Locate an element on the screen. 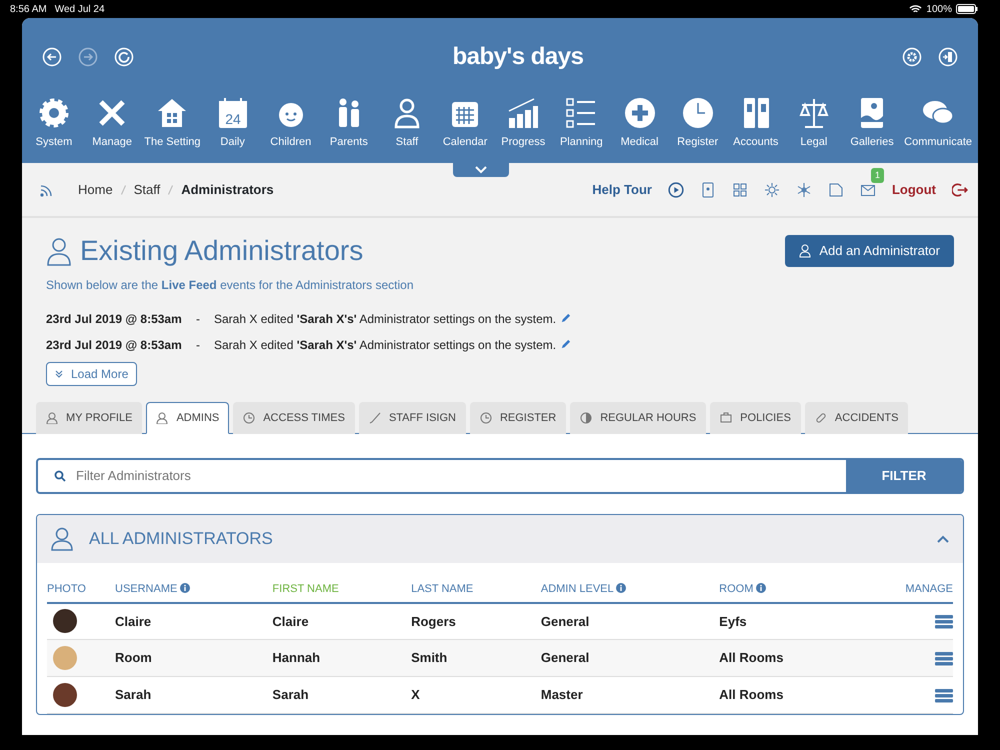  table-cell: Room is located at coordinates (193, 658).